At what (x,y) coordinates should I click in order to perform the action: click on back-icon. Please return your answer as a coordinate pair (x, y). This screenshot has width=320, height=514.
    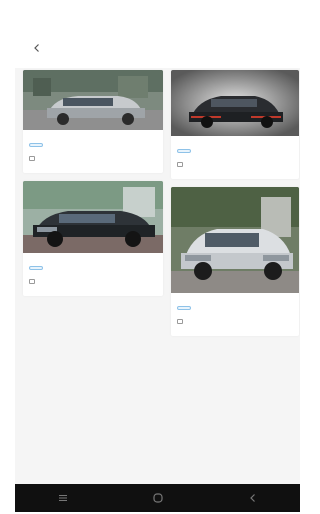
    Looking at the image, I should click on (253, 498).